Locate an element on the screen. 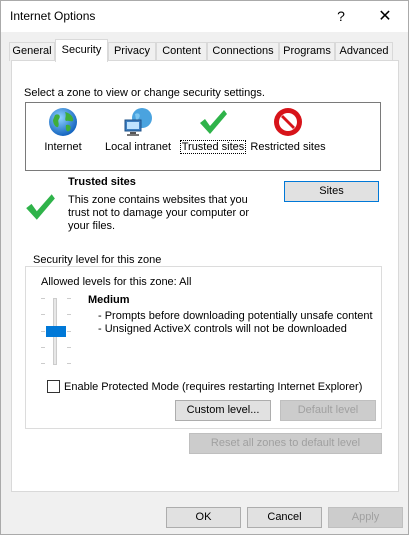 This screenshot has height=535, width=409. tab-privacy: Privacy is located at coordinates (132, 51).